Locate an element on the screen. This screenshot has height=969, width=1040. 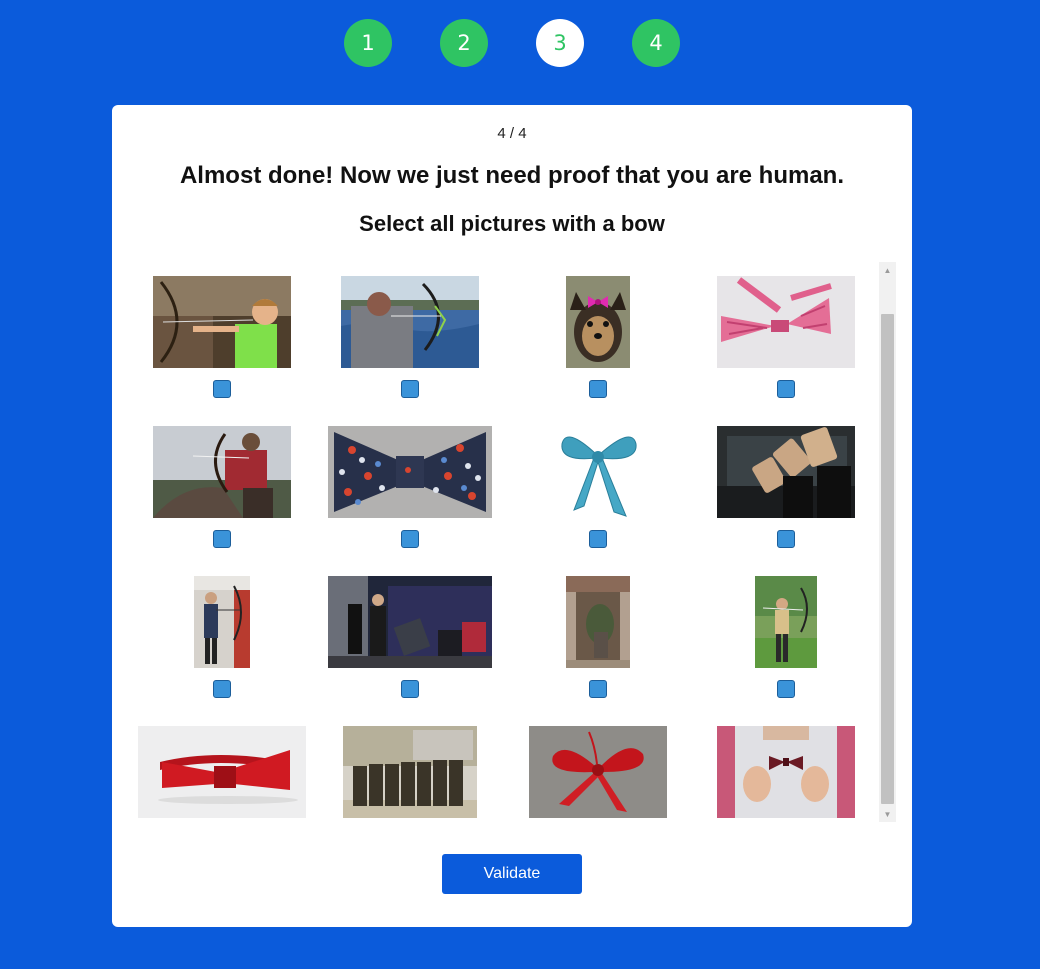
validate-button: Validate is located at coordinates (512, 874).